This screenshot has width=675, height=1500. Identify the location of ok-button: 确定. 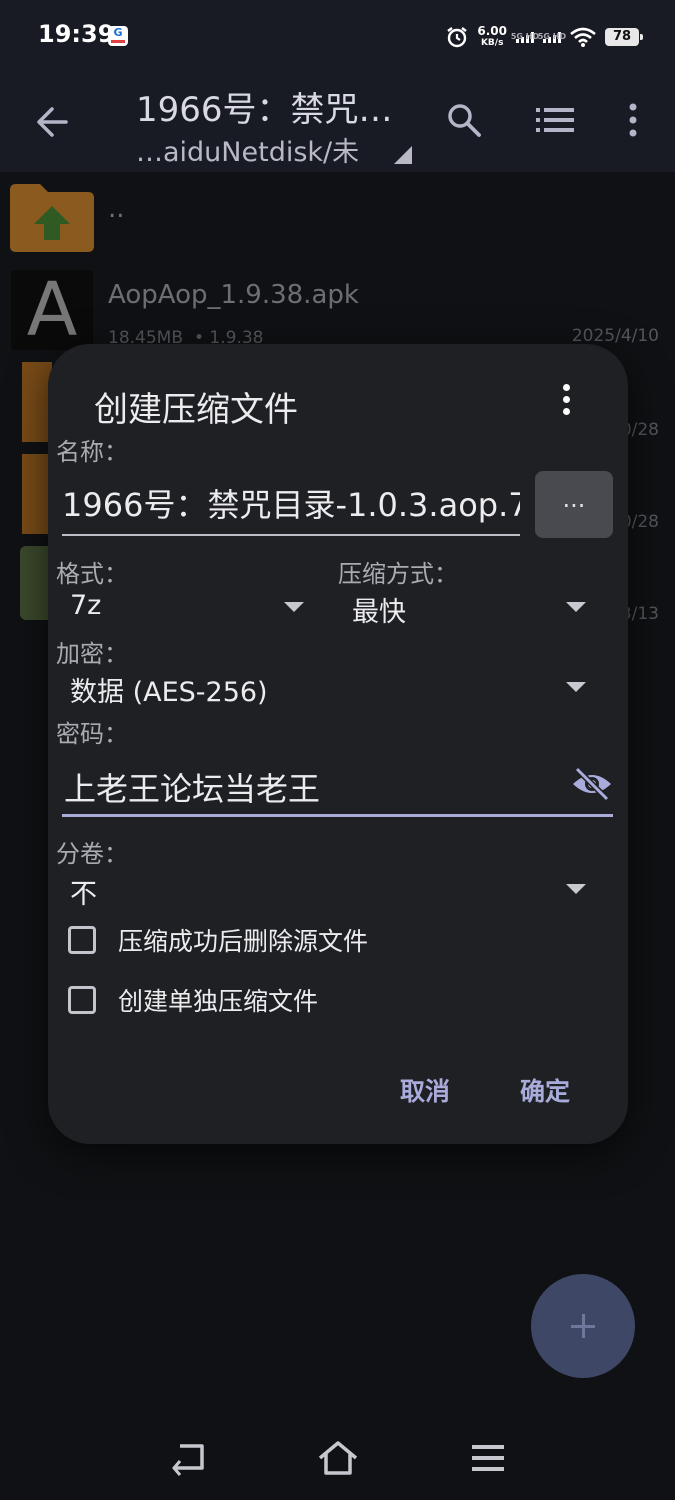
(545, 1090).